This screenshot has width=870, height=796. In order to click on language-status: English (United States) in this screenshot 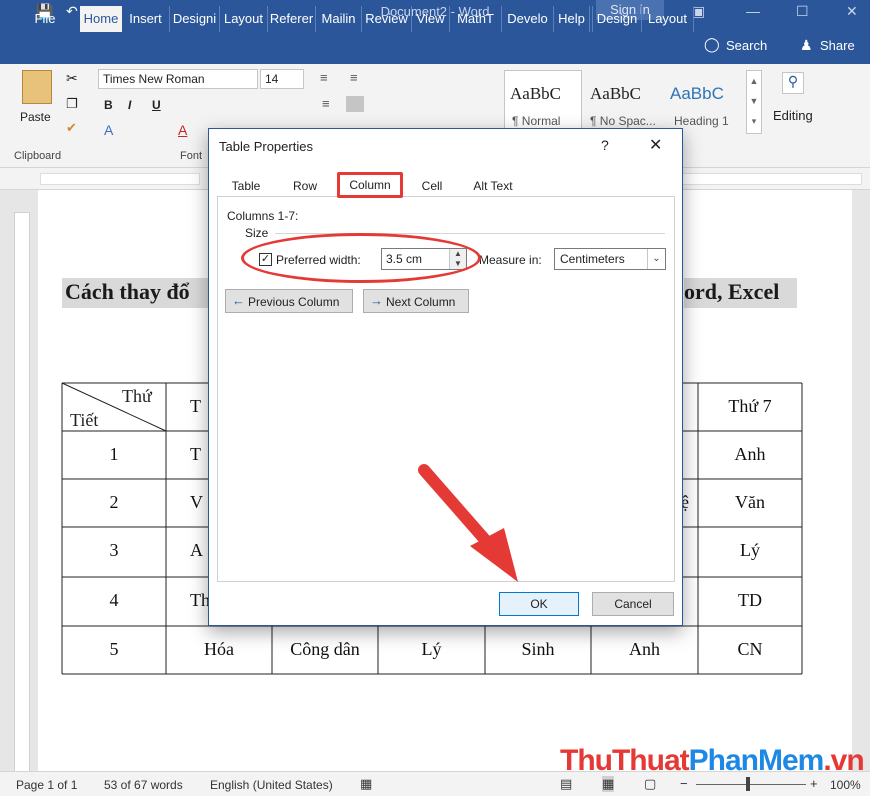, I will do `click(271, 785)`.